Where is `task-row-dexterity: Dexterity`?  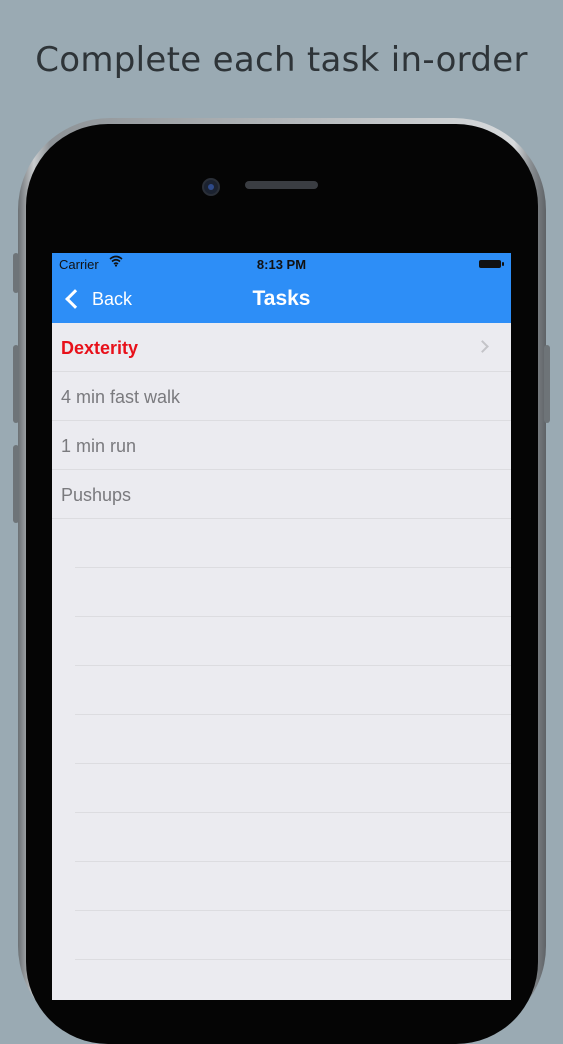
task-row-dexterity: Dexterity is located at coordinates (281, 347).